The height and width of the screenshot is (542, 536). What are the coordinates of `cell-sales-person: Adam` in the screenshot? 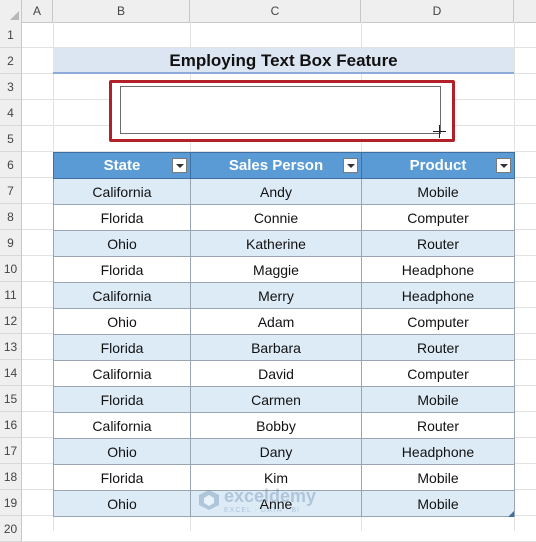 It's located at (276, 321).